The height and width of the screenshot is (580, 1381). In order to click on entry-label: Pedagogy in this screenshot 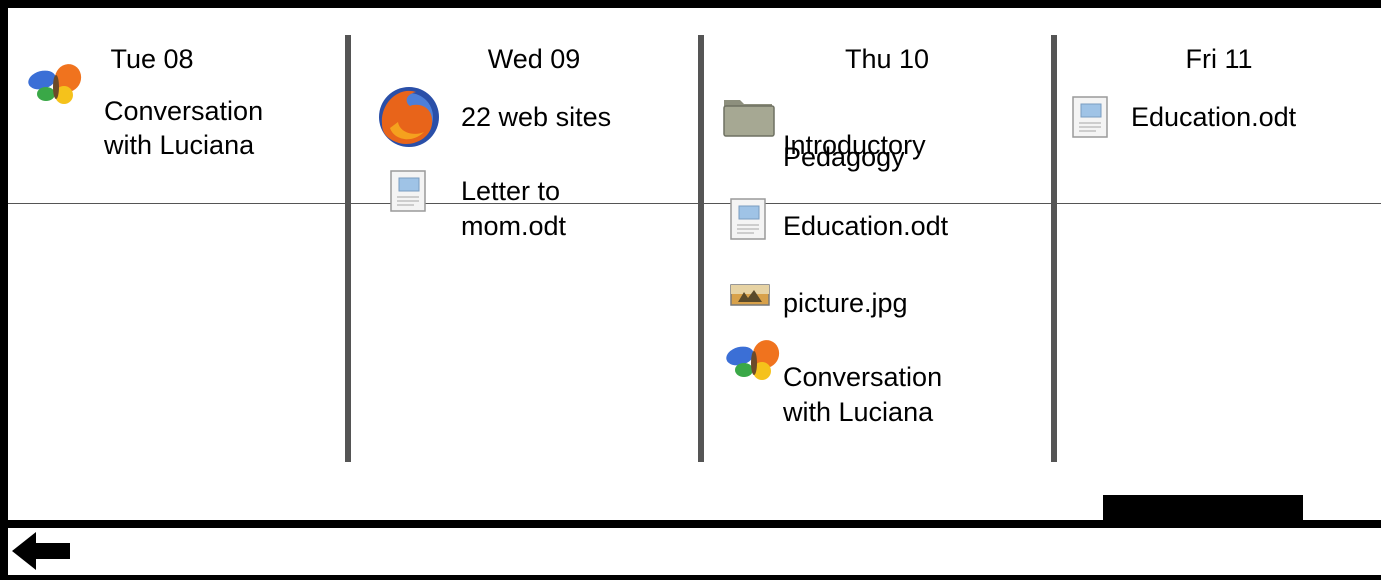, I will do `click(844, 157)`.